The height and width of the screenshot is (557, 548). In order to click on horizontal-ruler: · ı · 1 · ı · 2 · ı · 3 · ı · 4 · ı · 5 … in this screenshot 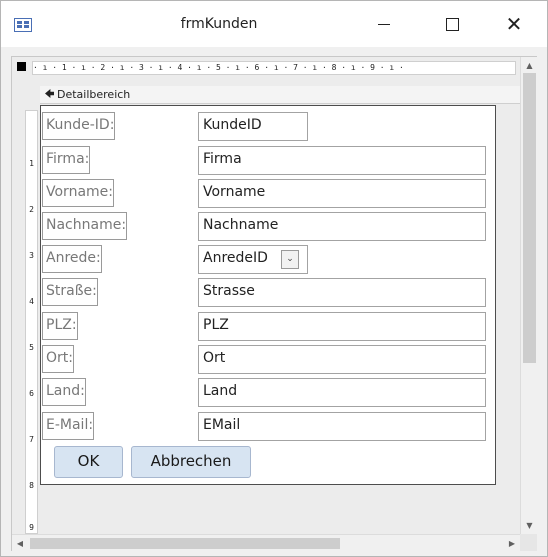, I will do `click(274, 68)`.